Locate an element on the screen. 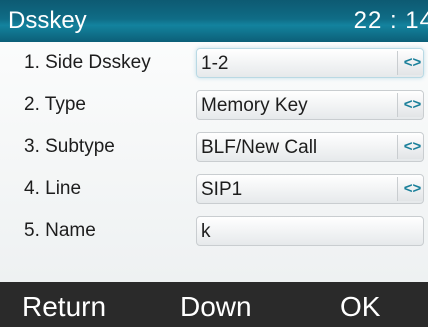 The width and height of the screenshot is (428, 327). type-select: Memory Key <> is located at coordinates (310, 105).